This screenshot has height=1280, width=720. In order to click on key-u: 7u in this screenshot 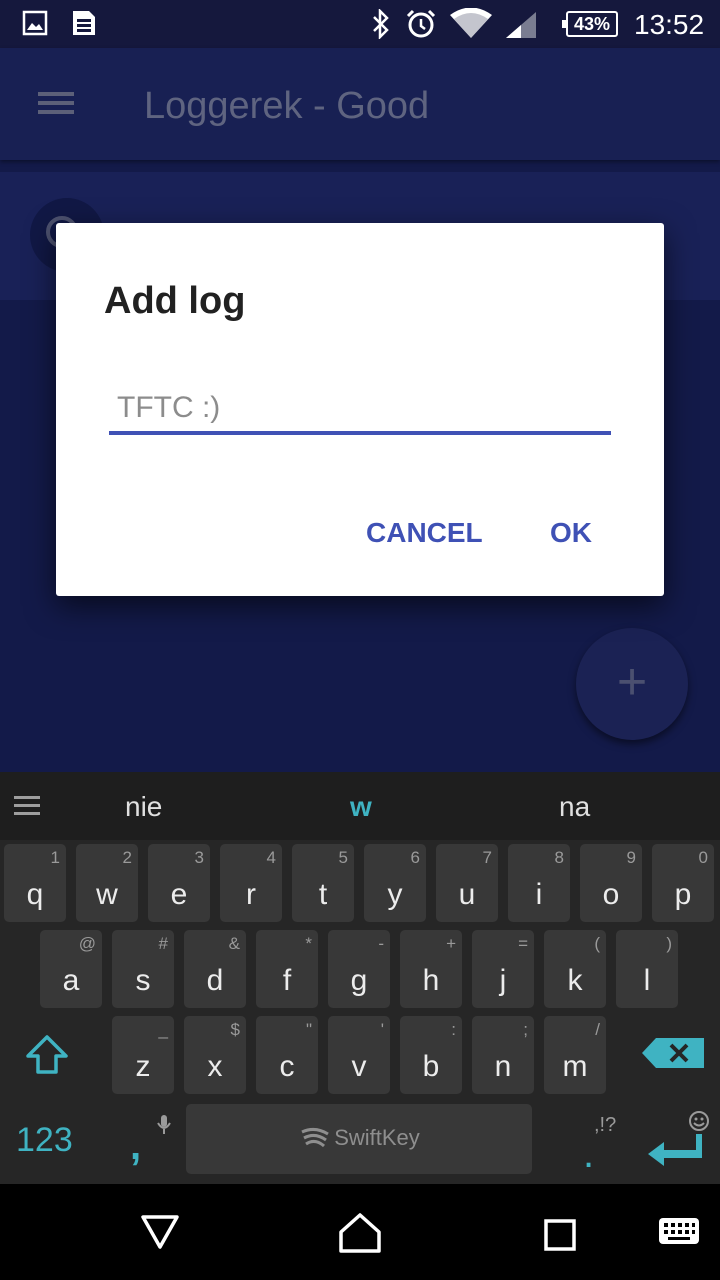, I will do `click(467, 883)`.